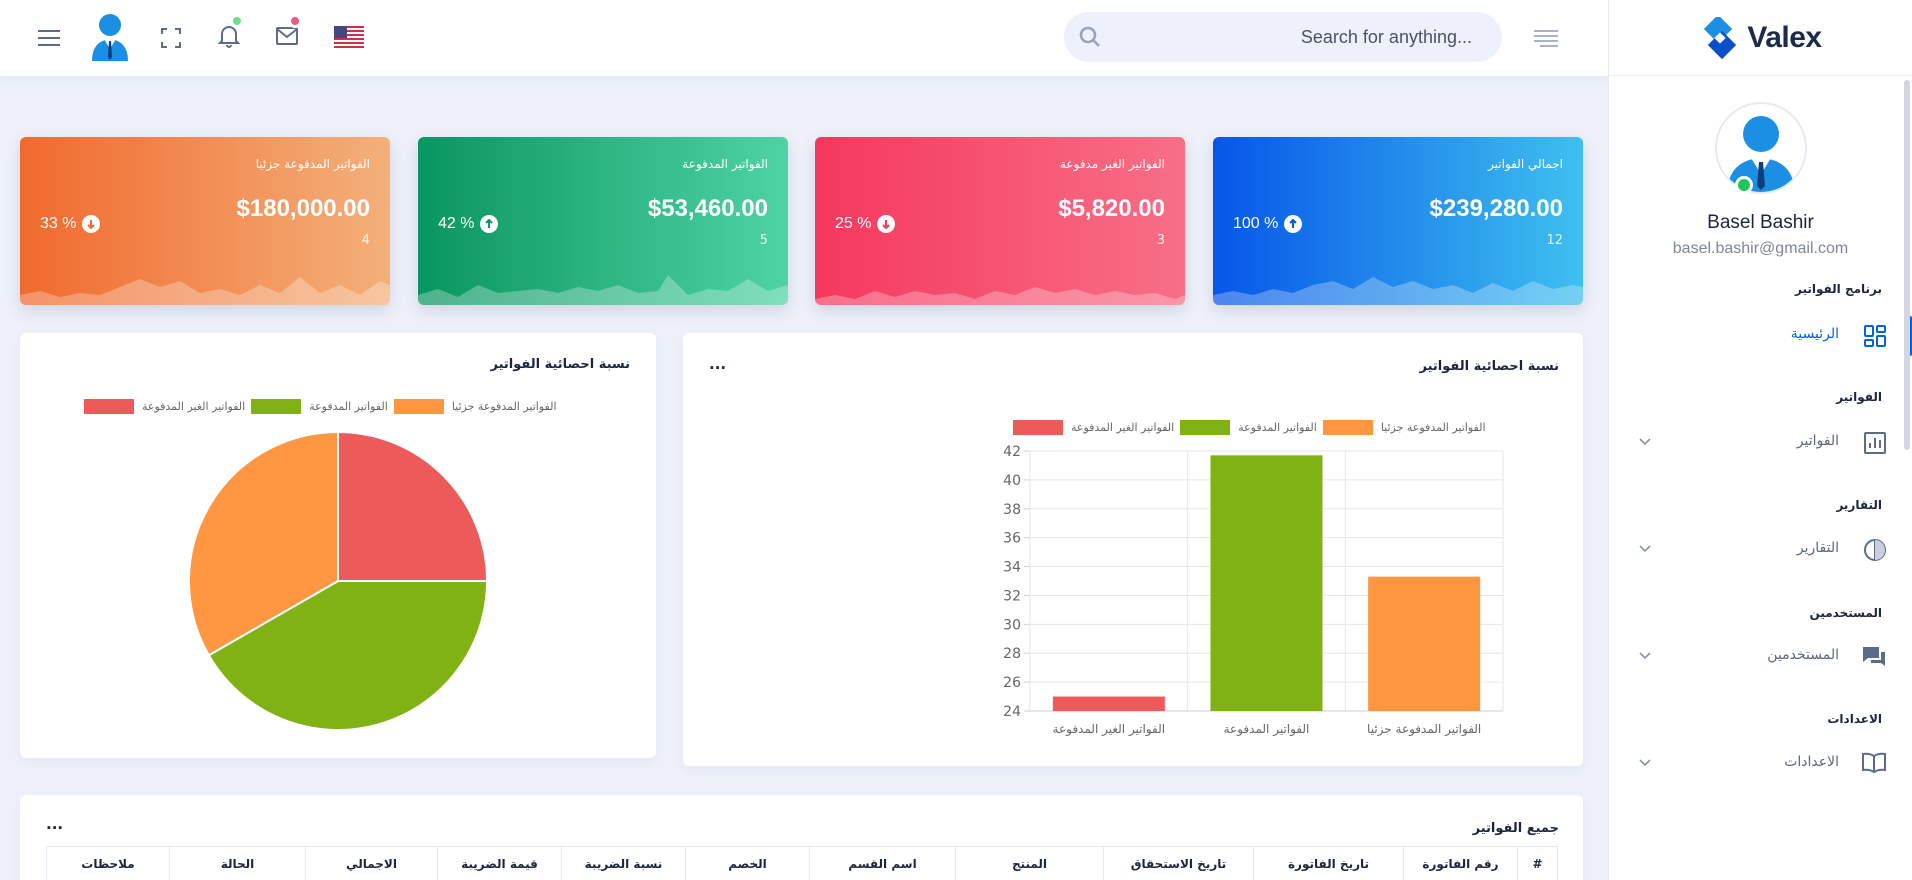 The image size is (1912, 880). Describe the element at coordinates (1744, 185) in the screenshot. I see `online-status-dot` at that location.